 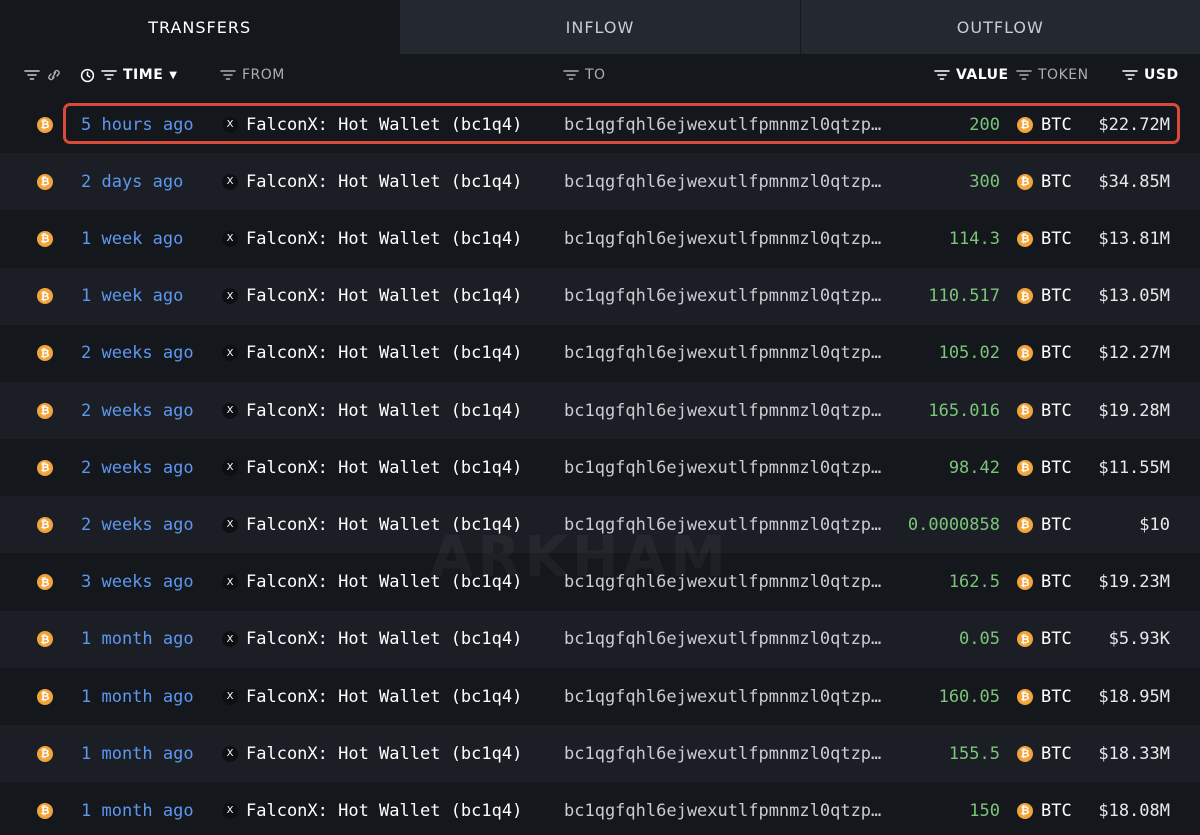 I want to click on tab-transfers: TRANSFERS, so click(x=200, y=27).